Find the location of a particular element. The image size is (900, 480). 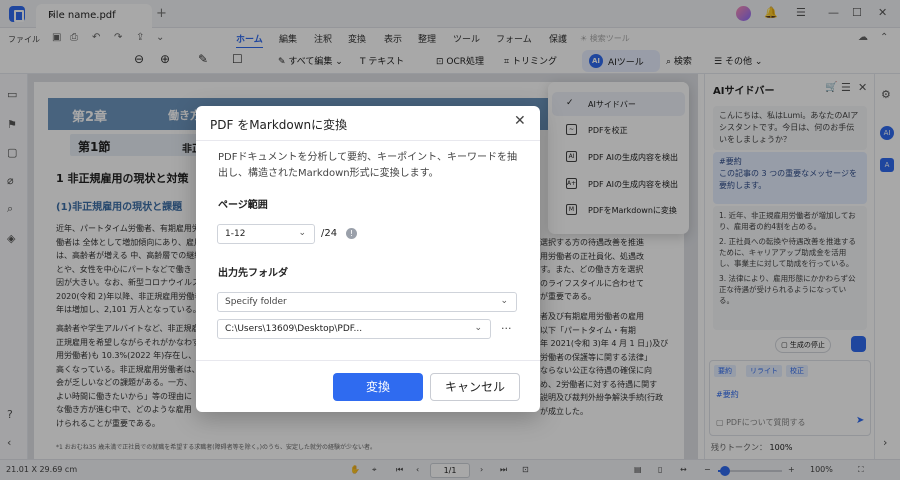

page-range-value: 1-12 is located at coordinates (235, 234).